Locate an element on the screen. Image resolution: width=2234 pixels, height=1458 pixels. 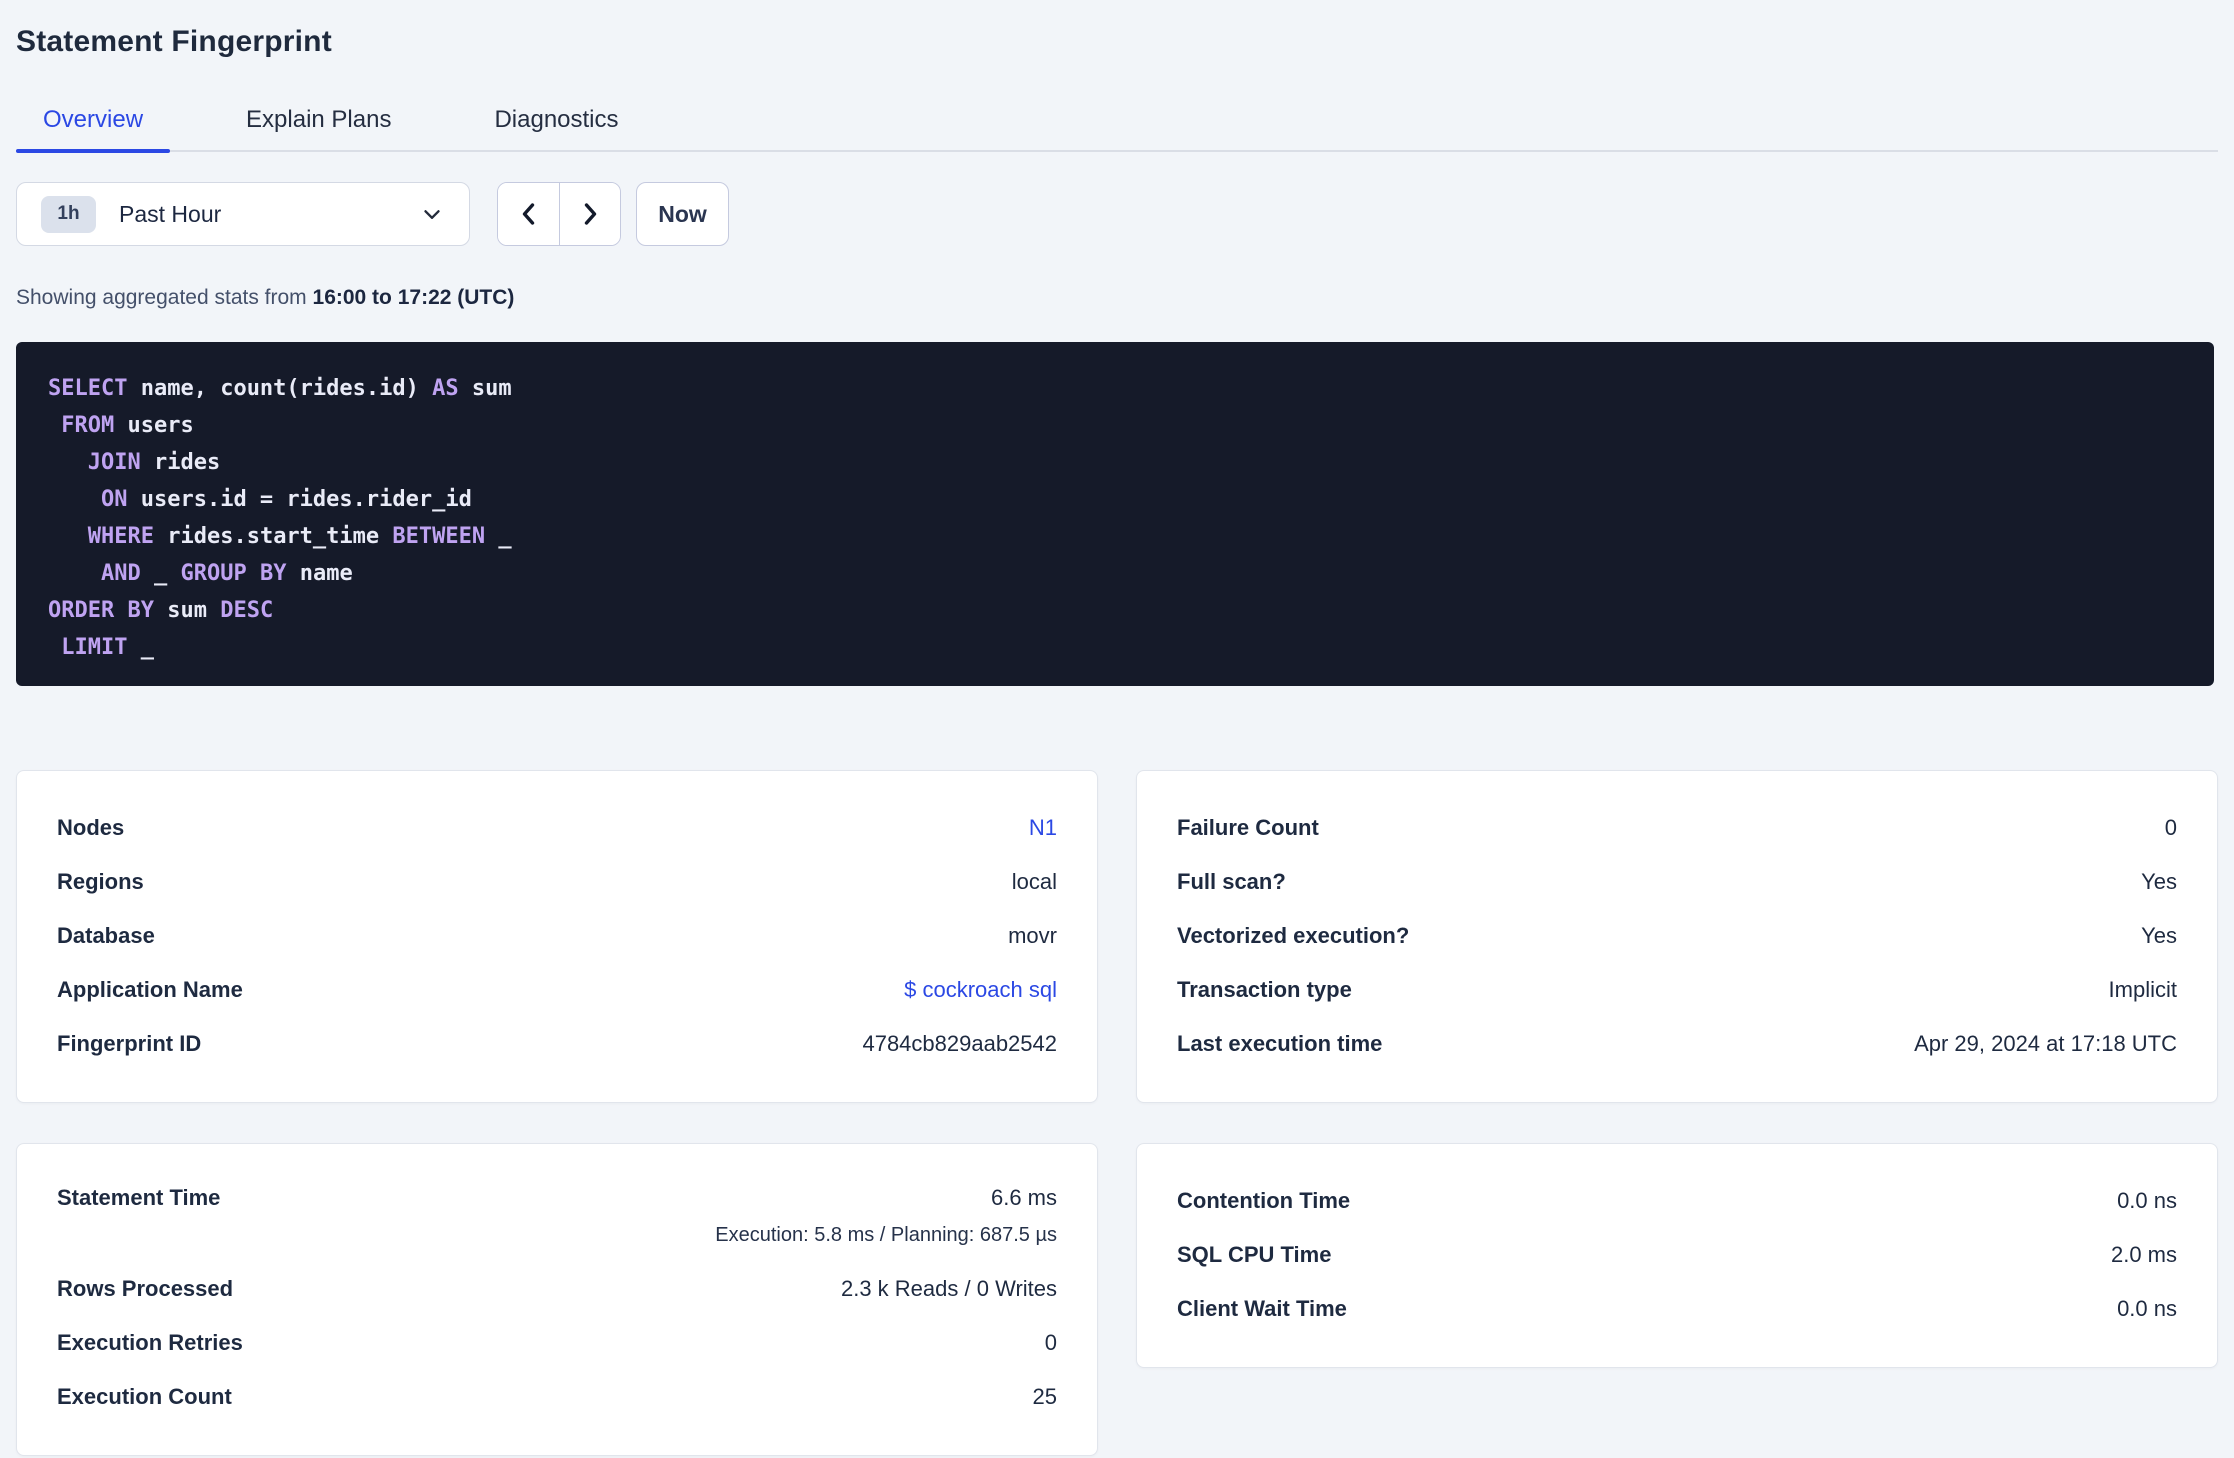
table-row: Execution Retries 0 is located at coordinates (557, 1343).